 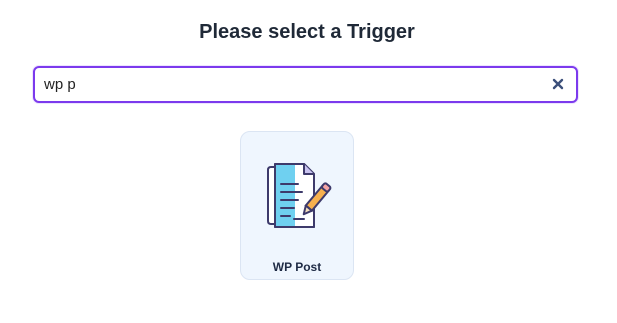 I want to click on document-edit-icon, so click(x=299, y=195).